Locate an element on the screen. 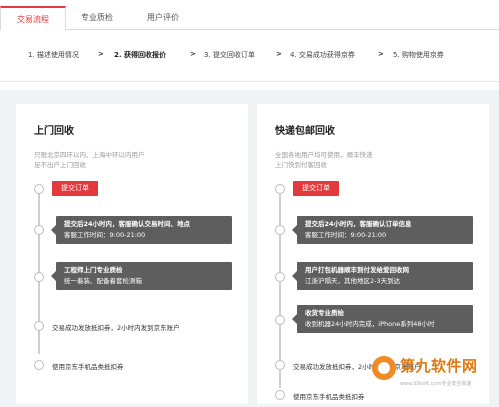 The width and height of the screenshot is (499, 407). step-box: 提交后24小时内，客服确认订单信息 客服工作时间：9:00-21:00 is located at coordinates (382, 230).